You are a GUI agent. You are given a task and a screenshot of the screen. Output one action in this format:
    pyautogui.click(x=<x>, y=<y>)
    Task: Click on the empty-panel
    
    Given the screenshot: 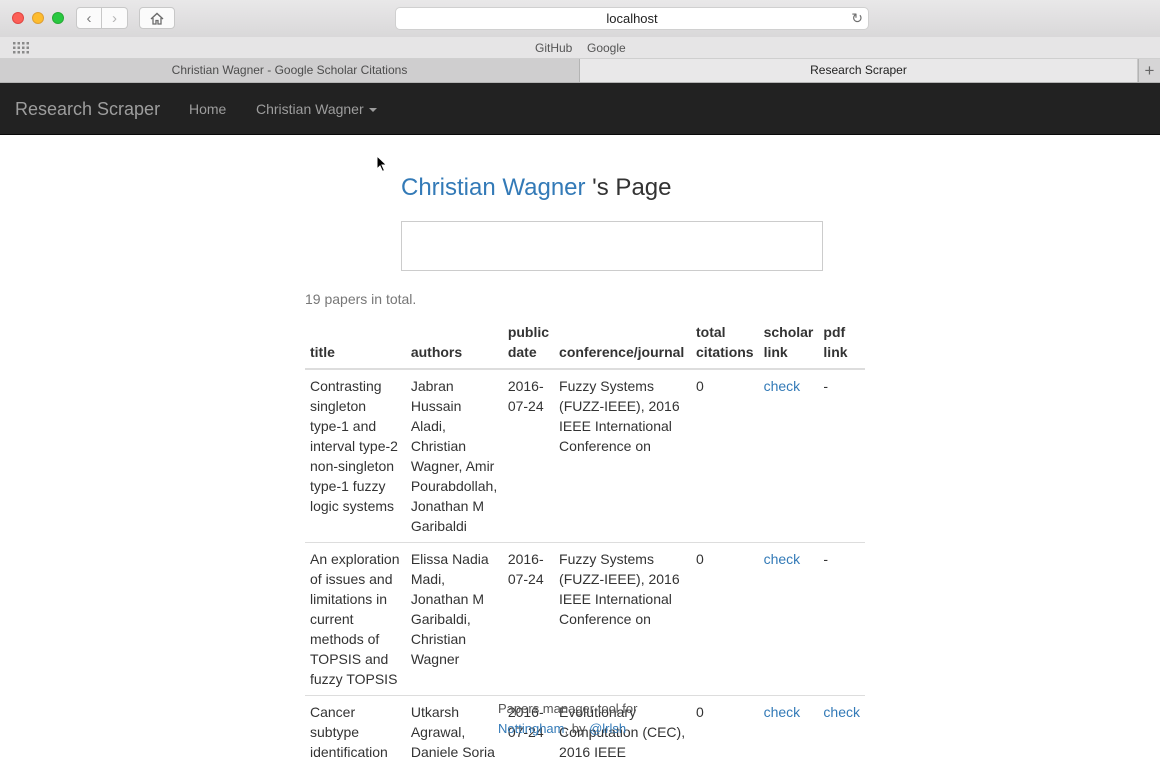 What is the action you would take?
    pyautogui.click(x=612, y=246)
    